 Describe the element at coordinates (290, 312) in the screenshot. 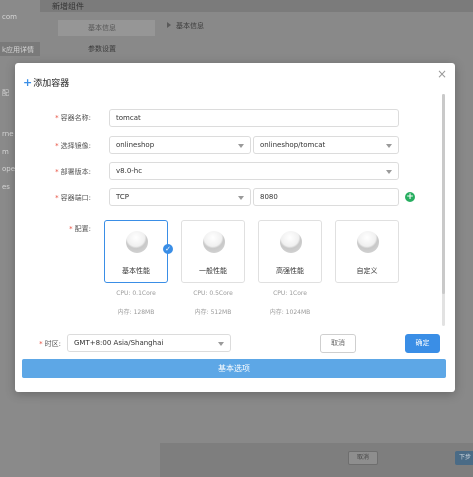

I see `mem-spec: 内存: 1024MB` at that location.